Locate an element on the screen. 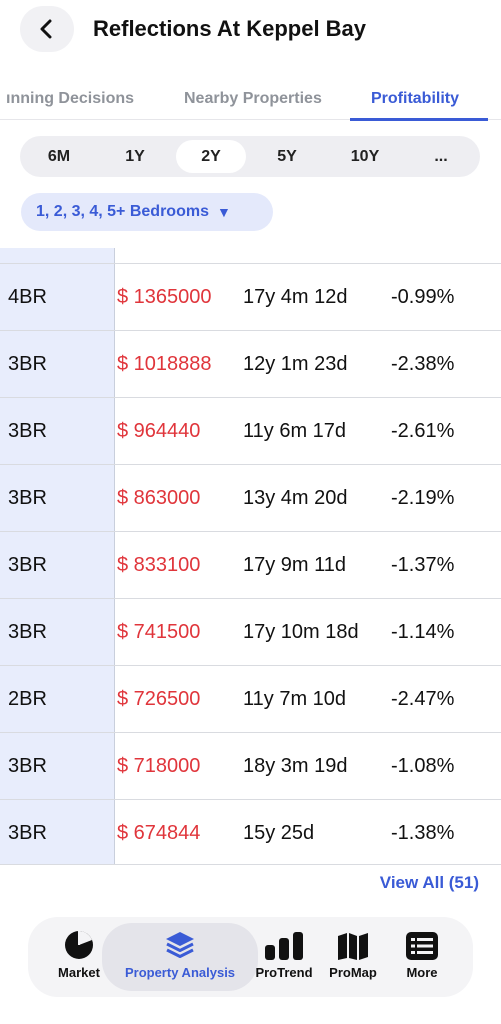 The image size is (501, 1024). cell-holding-period: 11y 6m 17d is located at coordinates (295, 431).